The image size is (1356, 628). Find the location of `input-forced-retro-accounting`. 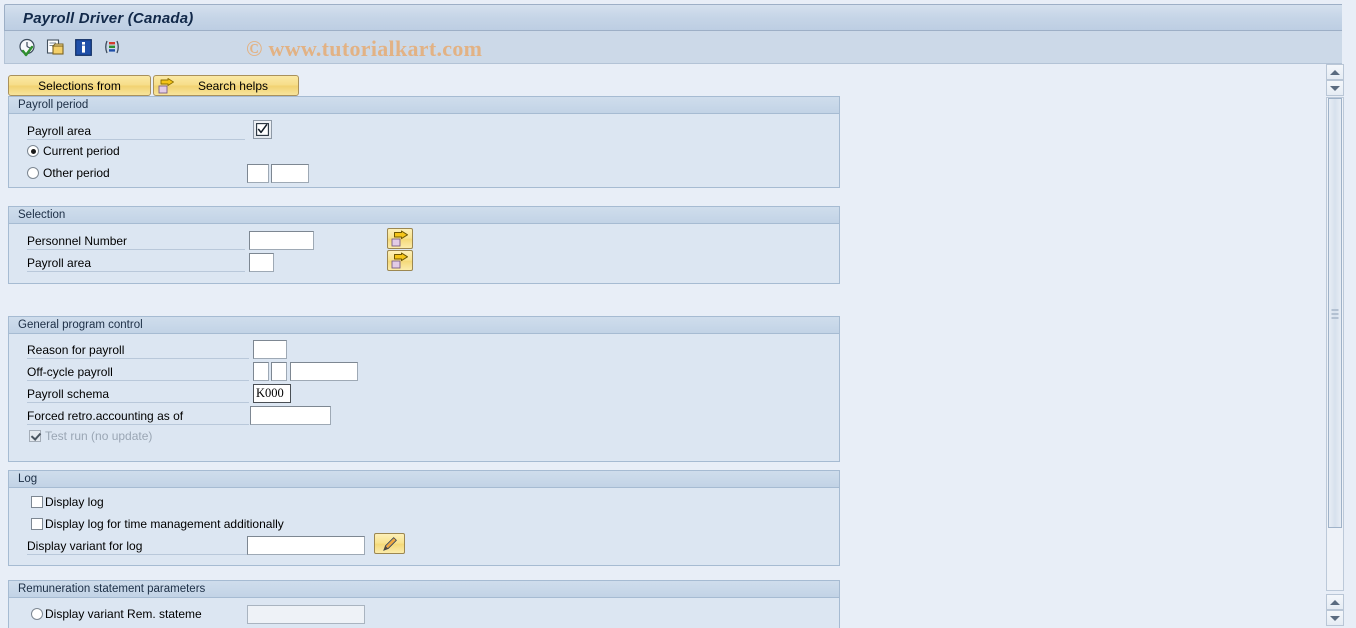

input-forced-retro-accounting is located at coordinates (290, 415).